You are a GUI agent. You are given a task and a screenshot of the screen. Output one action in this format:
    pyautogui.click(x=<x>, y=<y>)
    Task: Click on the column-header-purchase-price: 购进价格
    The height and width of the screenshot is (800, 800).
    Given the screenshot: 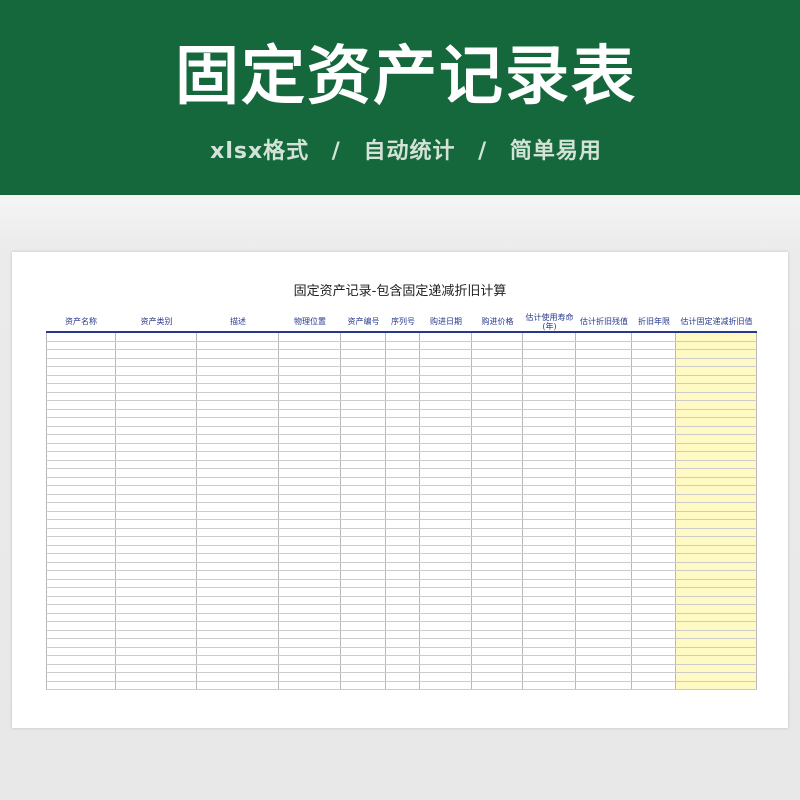 What is the action you would take?
    pyautogui.click(x=497, y=321)
    